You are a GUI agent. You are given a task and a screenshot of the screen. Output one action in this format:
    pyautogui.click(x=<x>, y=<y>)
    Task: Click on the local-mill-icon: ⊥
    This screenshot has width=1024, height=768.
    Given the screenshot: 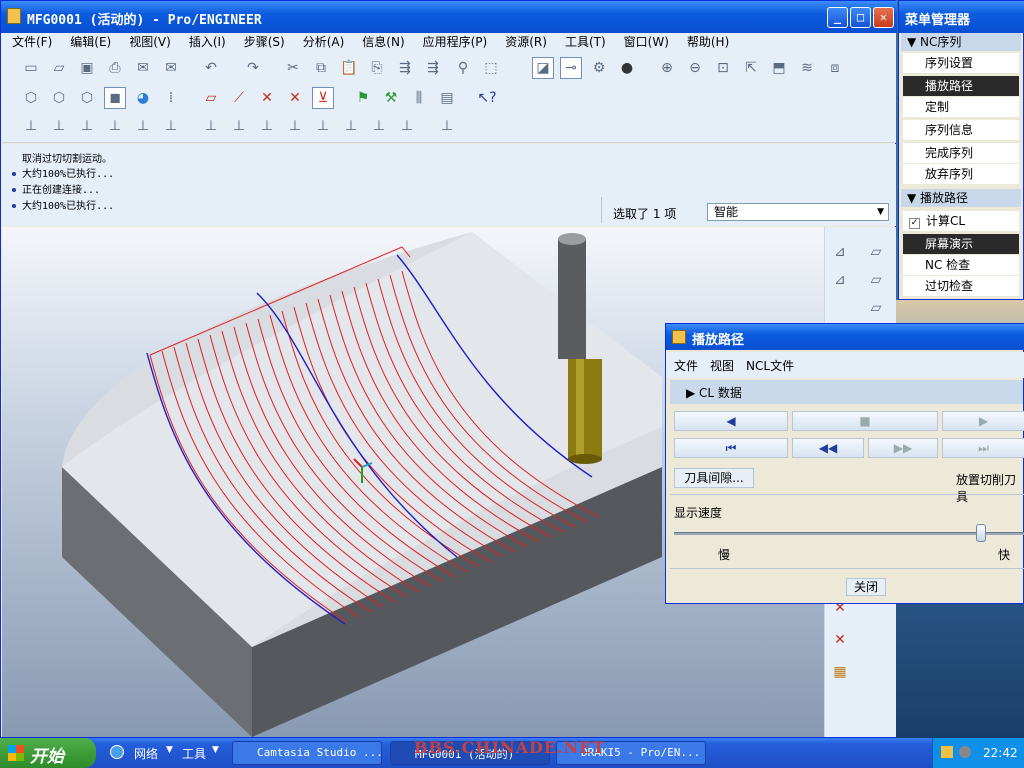 What is the action you would take?
    pyautogui.click(x=447, y=126)
    